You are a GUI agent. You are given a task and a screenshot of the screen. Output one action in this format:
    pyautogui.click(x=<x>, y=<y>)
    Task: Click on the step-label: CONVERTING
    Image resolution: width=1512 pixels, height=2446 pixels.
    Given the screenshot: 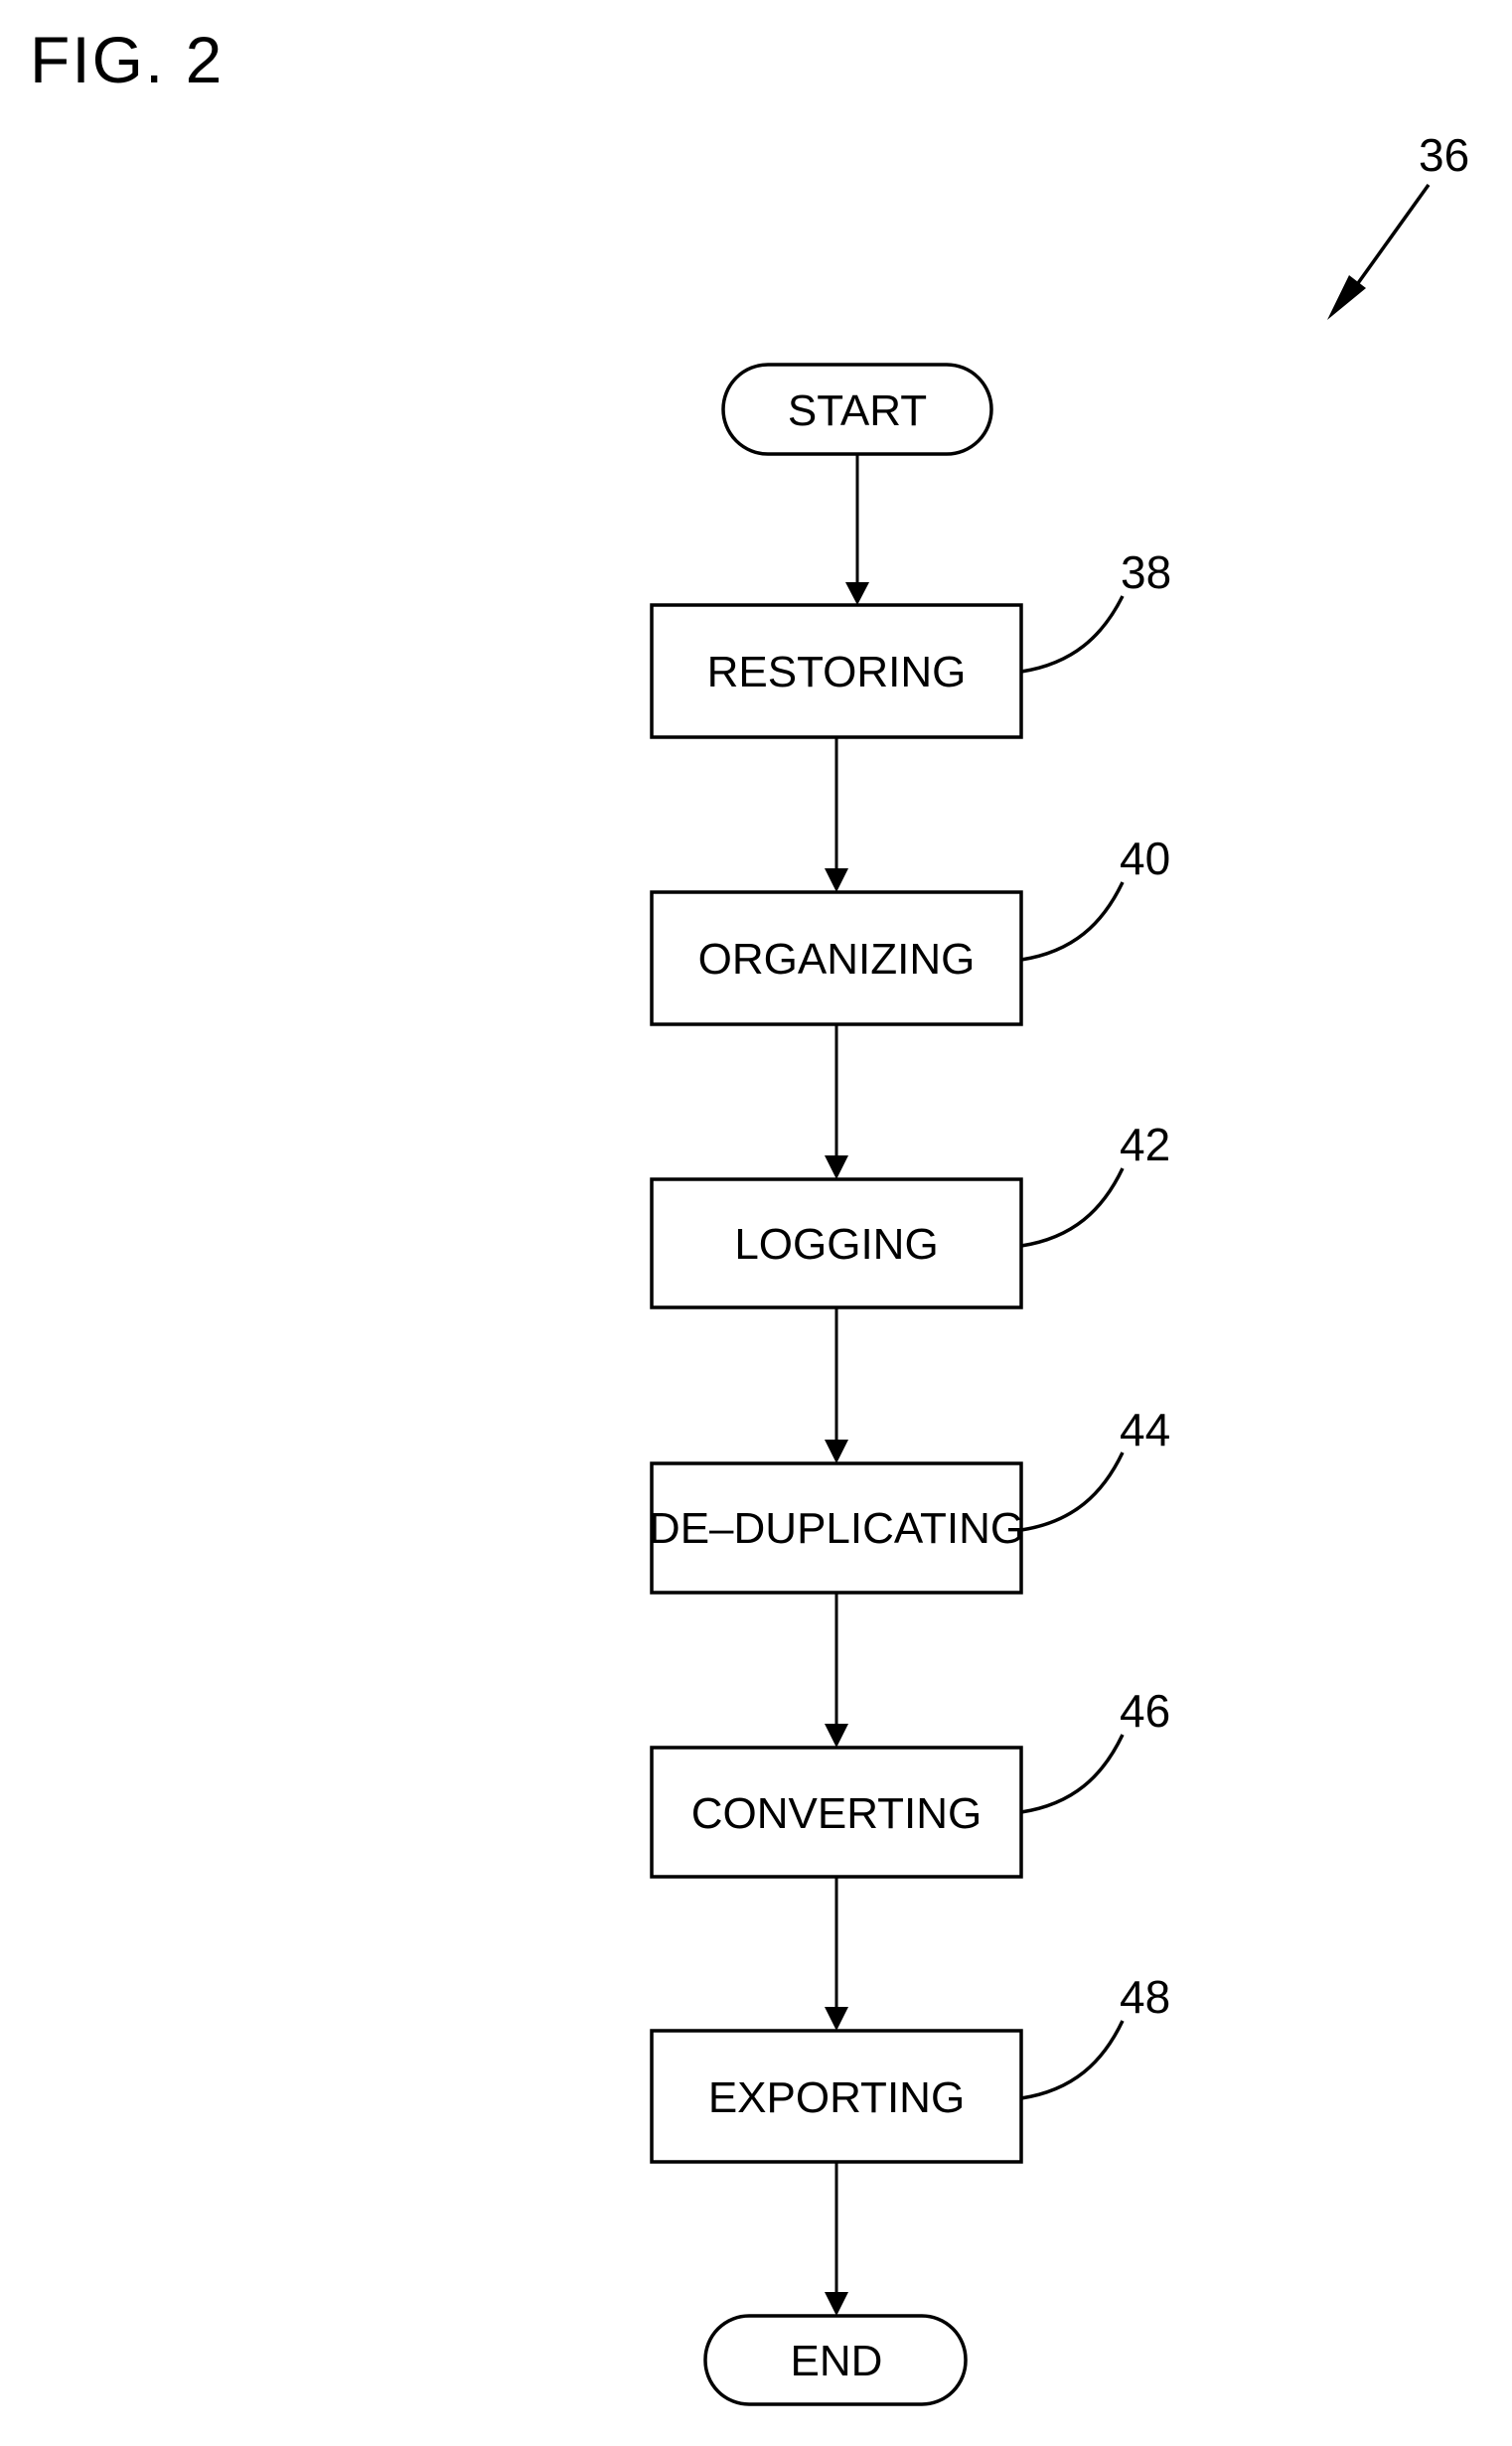 What is the action you would take?
    pyautogui.click(x=837, y=1813)
    